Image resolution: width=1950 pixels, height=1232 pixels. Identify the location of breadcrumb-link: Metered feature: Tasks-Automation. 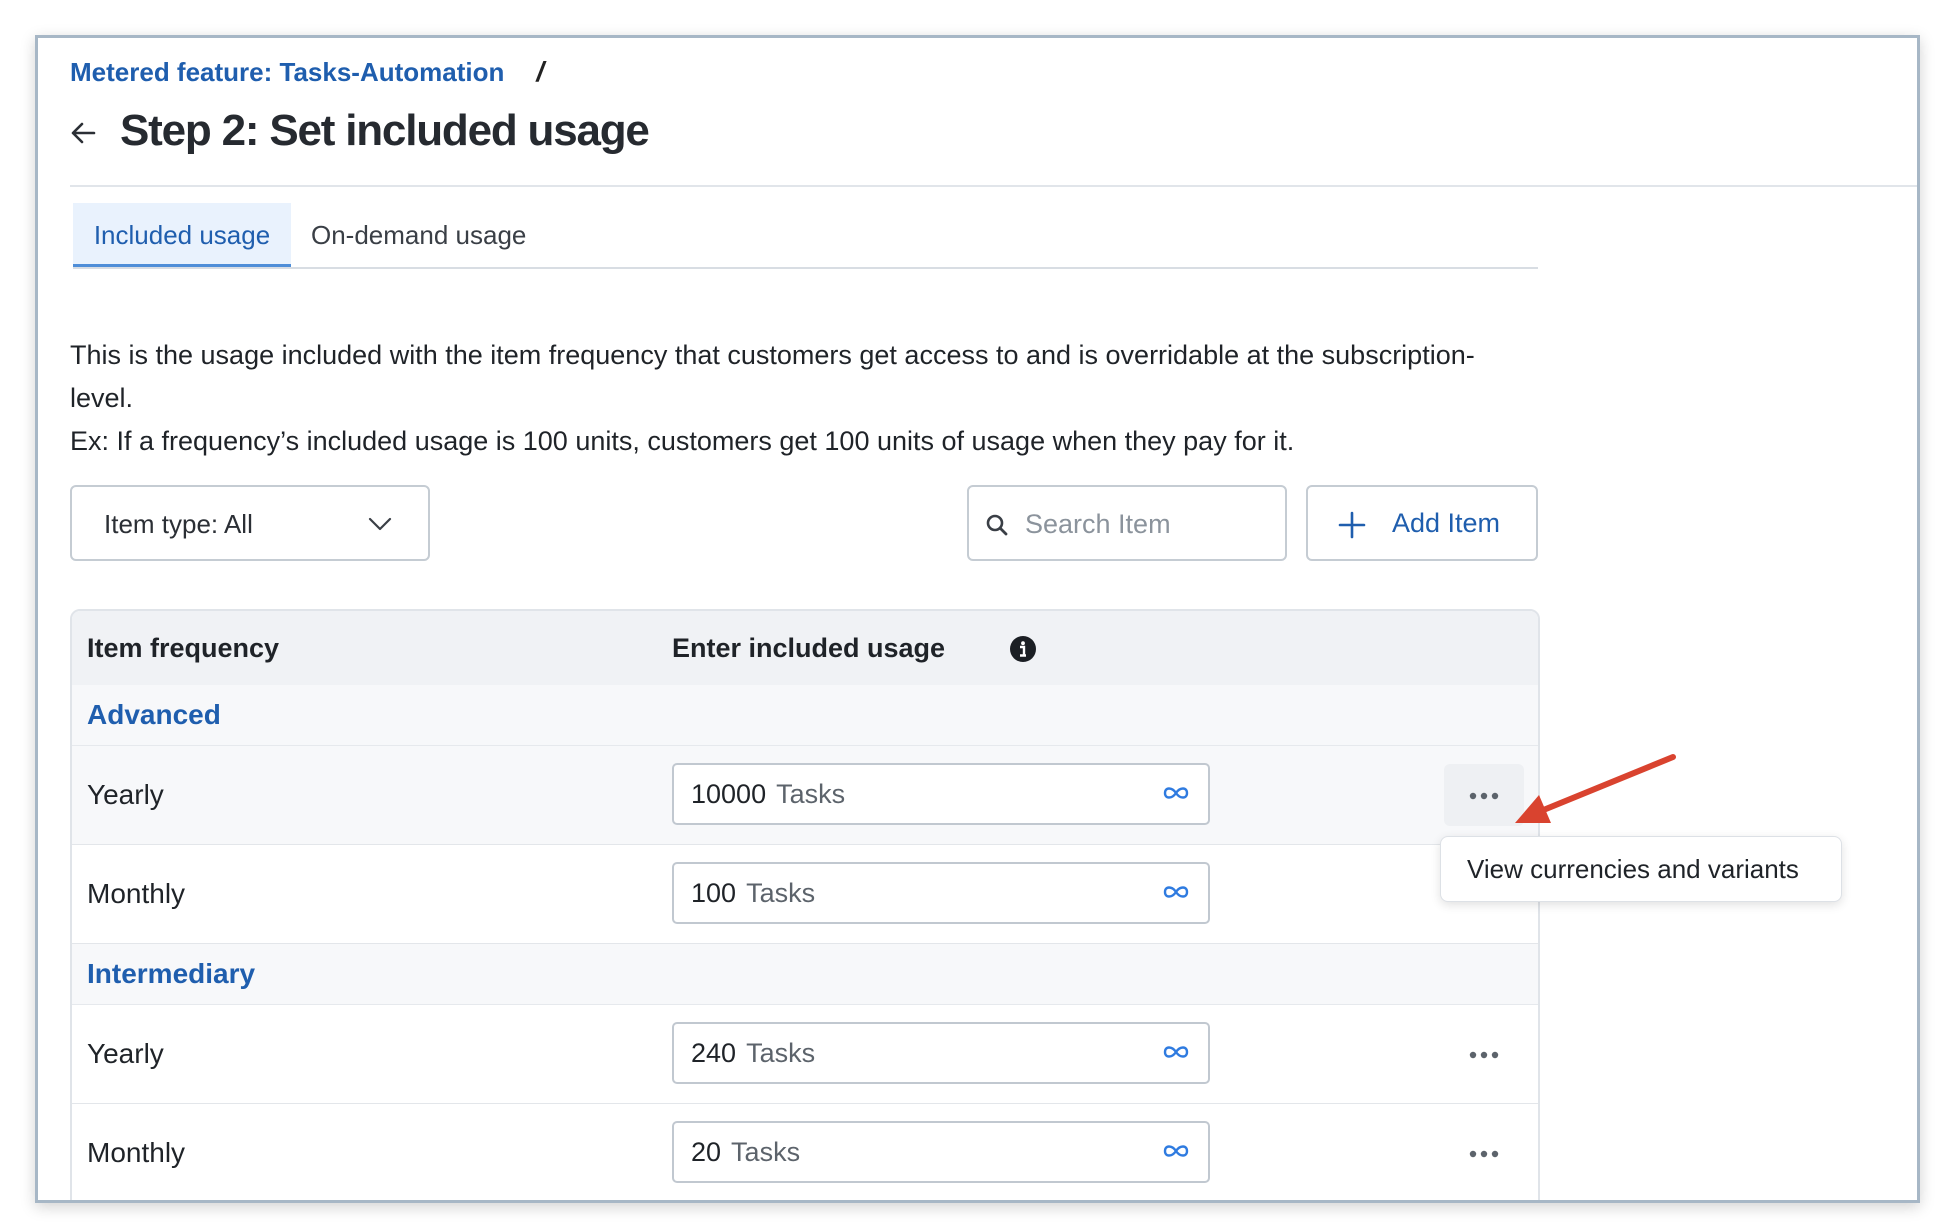
(287, 72).